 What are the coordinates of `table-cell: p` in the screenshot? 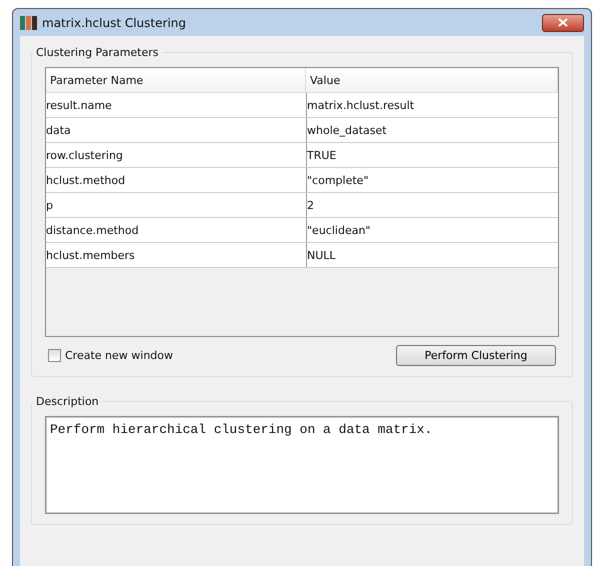 It's located at (176, 205).